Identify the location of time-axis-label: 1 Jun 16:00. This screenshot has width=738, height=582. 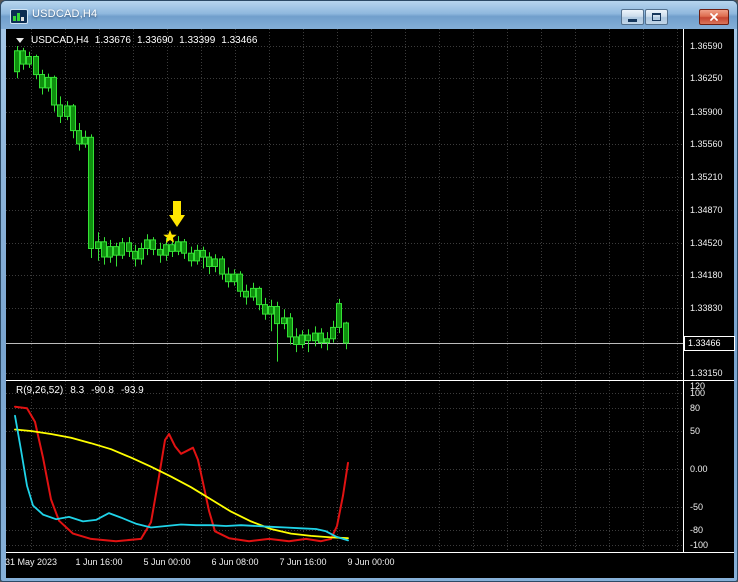
(99, 562).